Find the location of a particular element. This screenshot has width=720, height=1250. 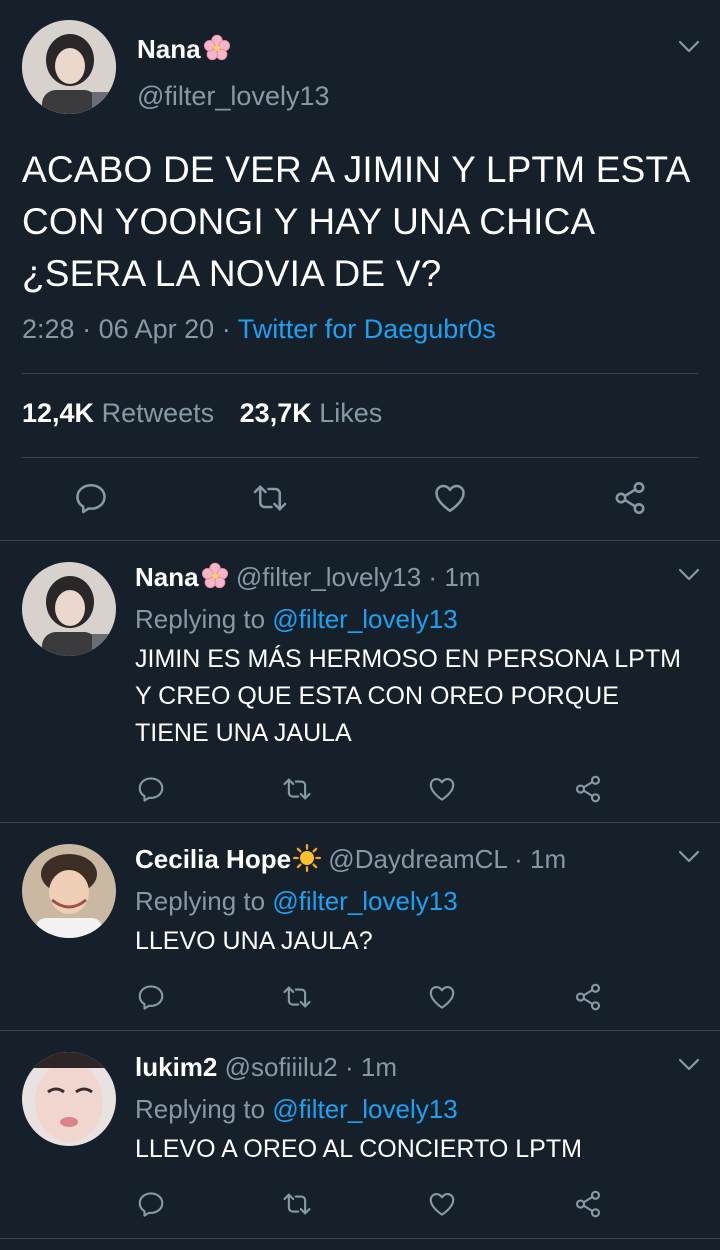

retweets-count: 12,4K is located at coordinates (58, 413).